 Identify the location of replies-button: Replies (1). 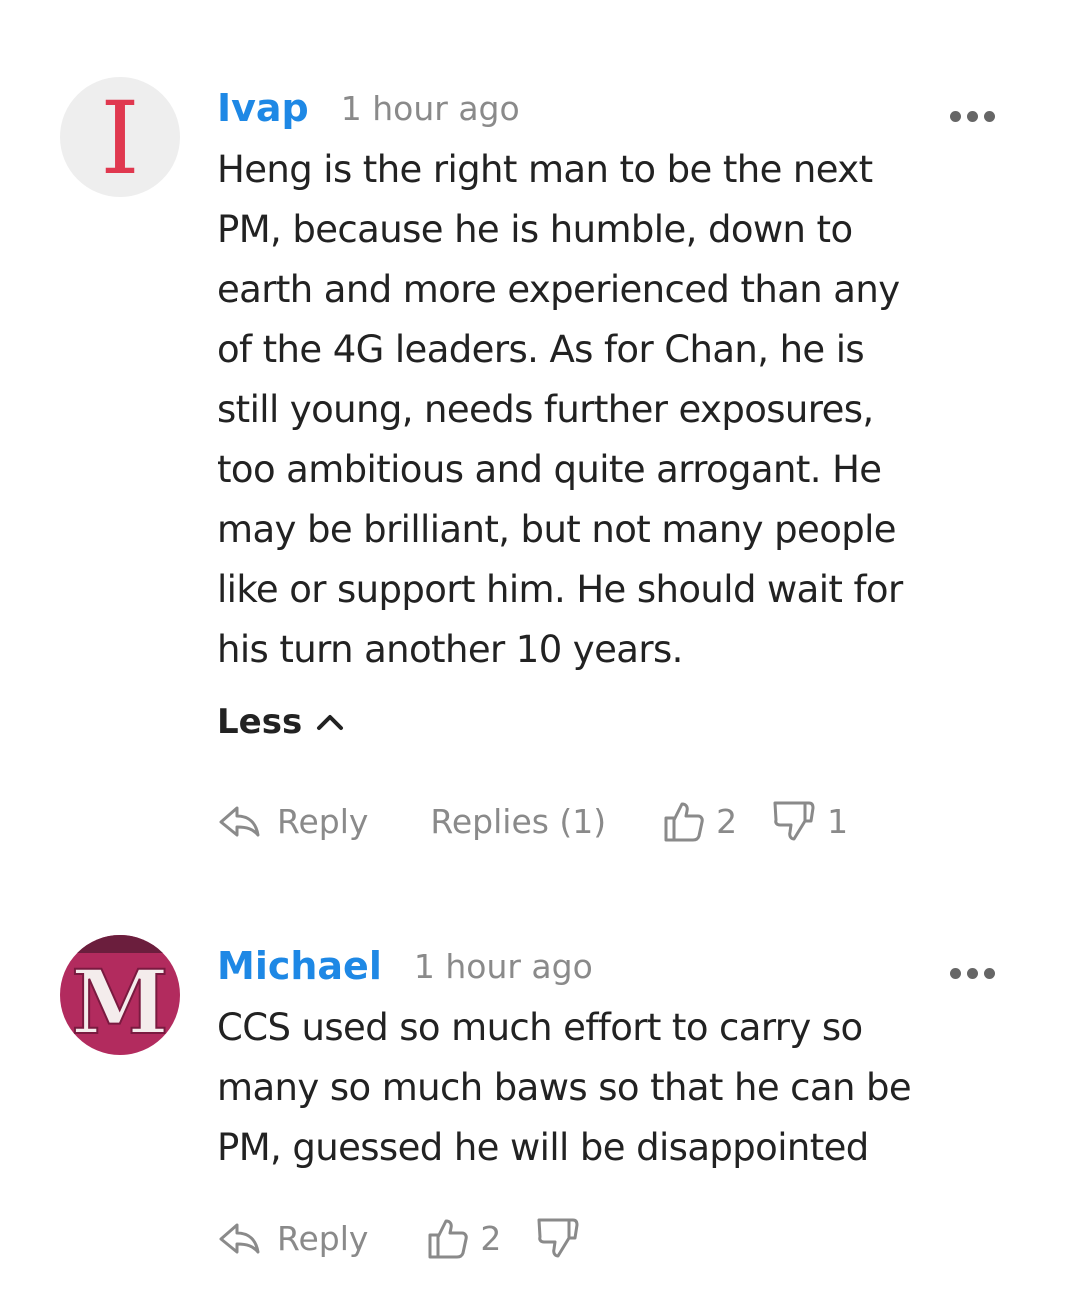
(518, 821).